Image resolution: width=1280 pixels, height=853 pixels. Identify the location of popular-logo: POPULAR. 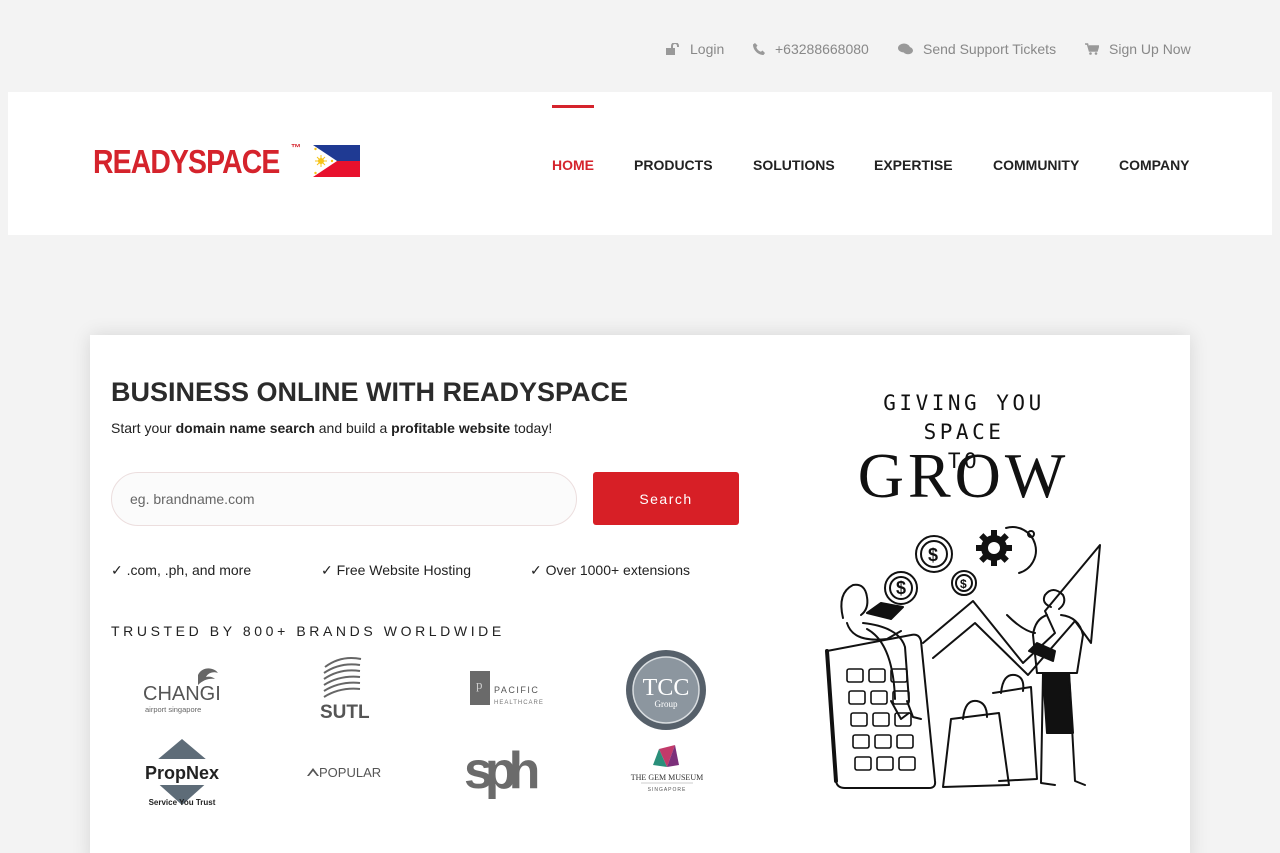
(343, 772).